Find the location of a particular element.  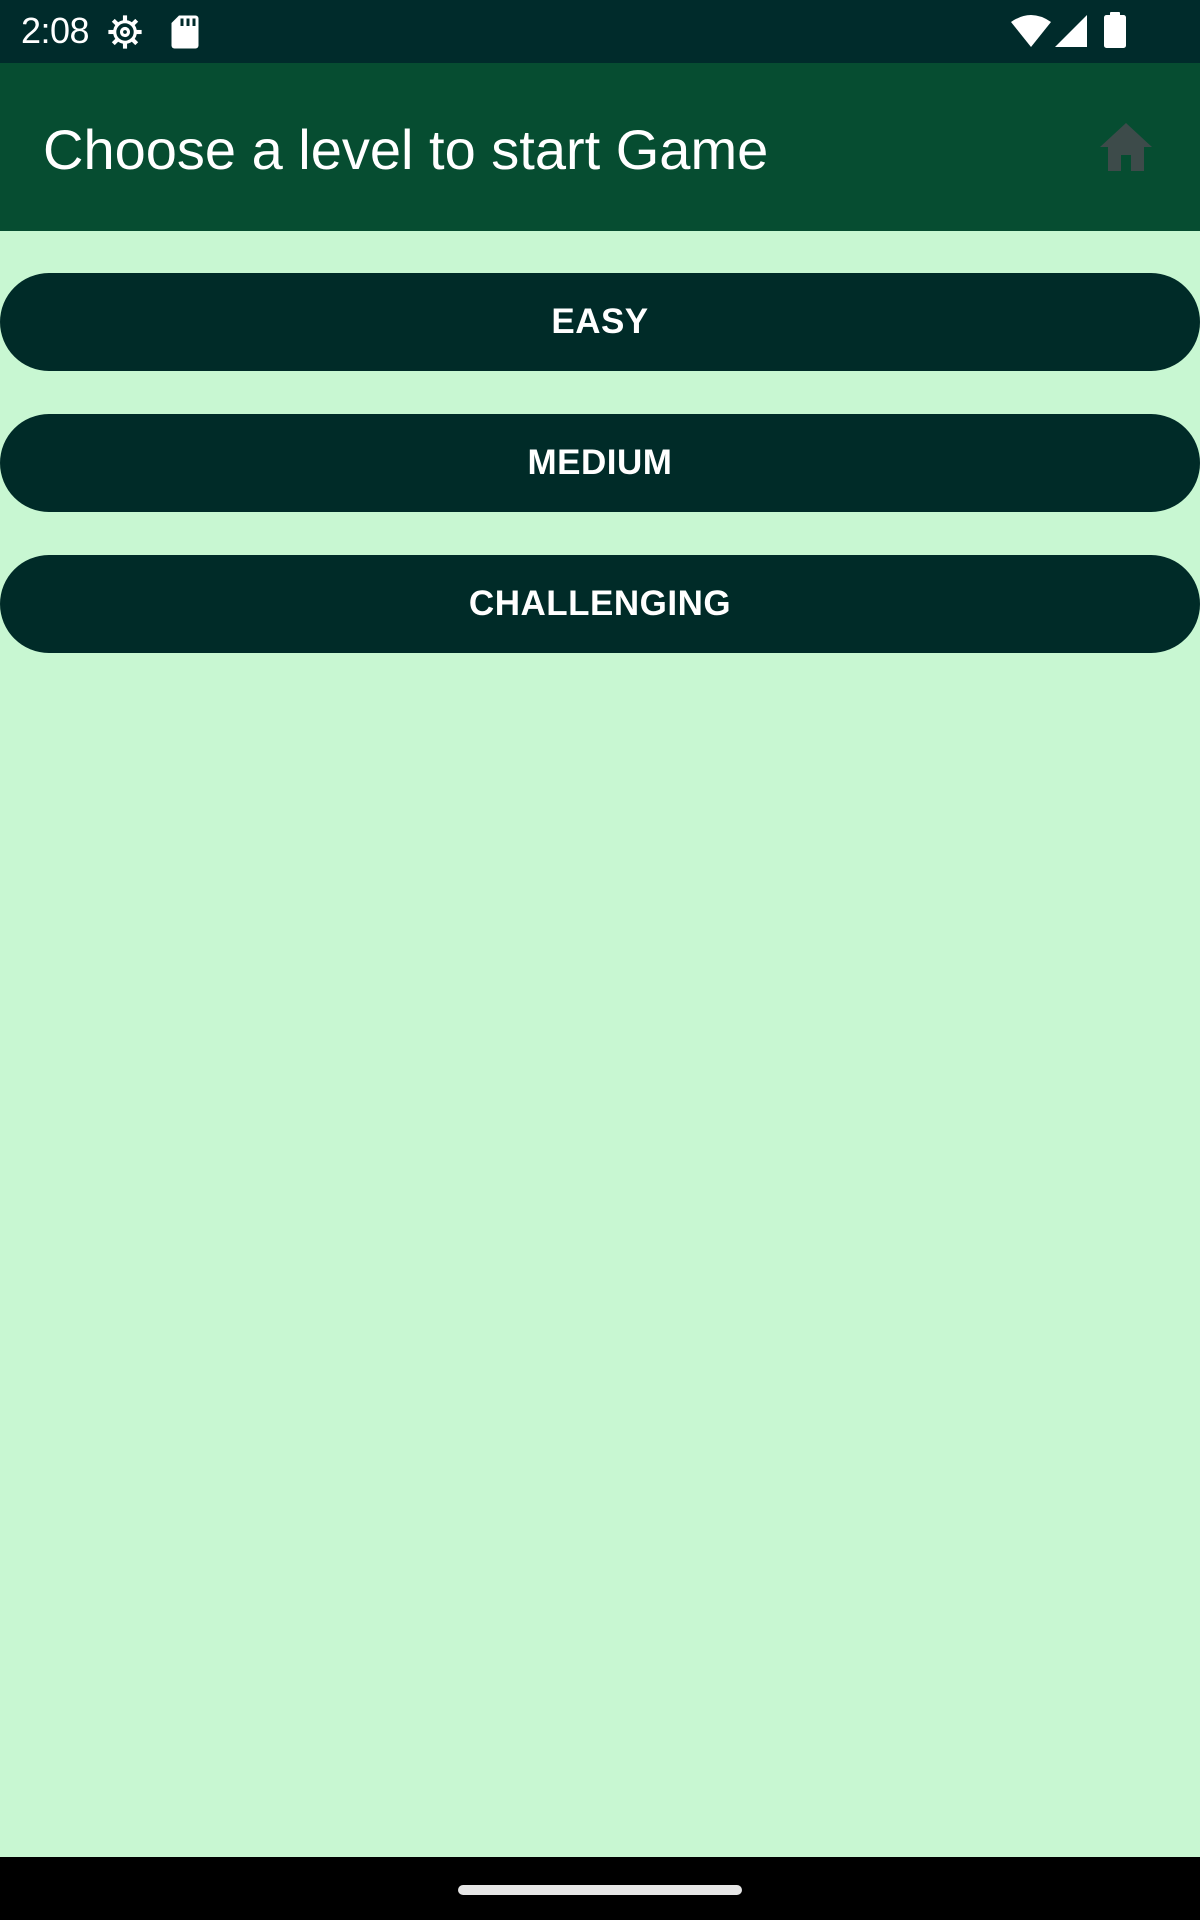

medium-level-label: MEDIUM is located at coordinates (600, 462).